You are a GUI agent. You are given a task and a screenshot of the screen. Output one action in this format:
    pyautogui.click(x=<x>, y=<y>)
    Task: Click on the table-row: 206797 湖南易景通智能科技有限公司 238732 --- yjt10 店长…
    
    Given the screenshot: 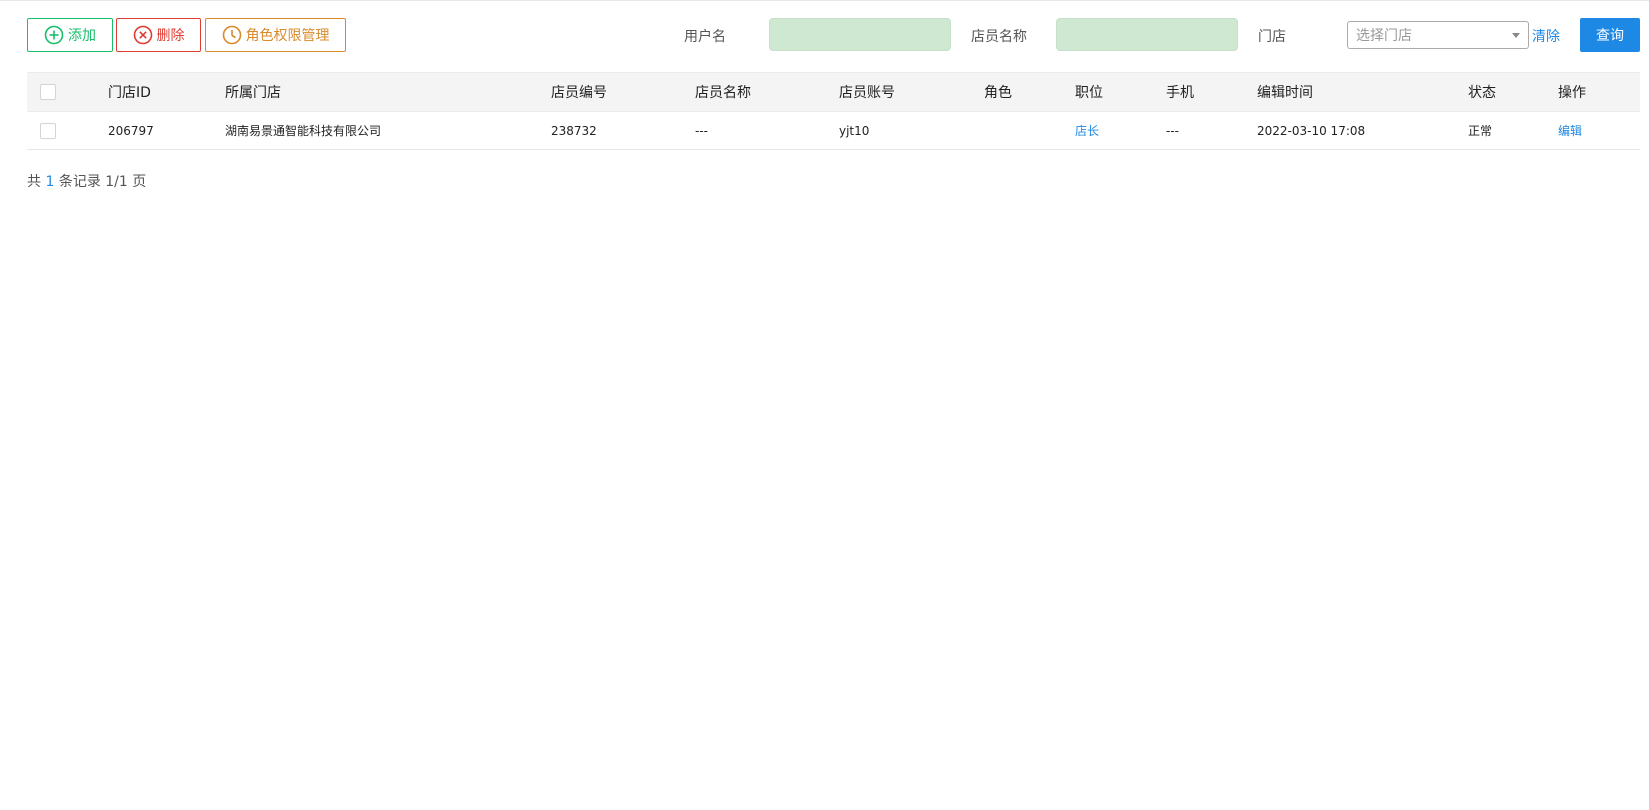 What is the action you would take?
    pyautogui.click(x=833, y=131)
    